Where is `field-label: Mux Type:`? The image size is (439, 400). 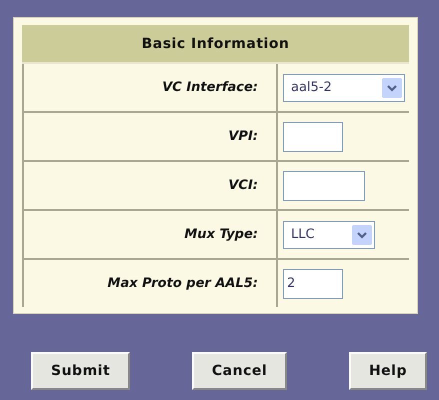
field-label: Mux Type: is located at coordinates (150, 235).